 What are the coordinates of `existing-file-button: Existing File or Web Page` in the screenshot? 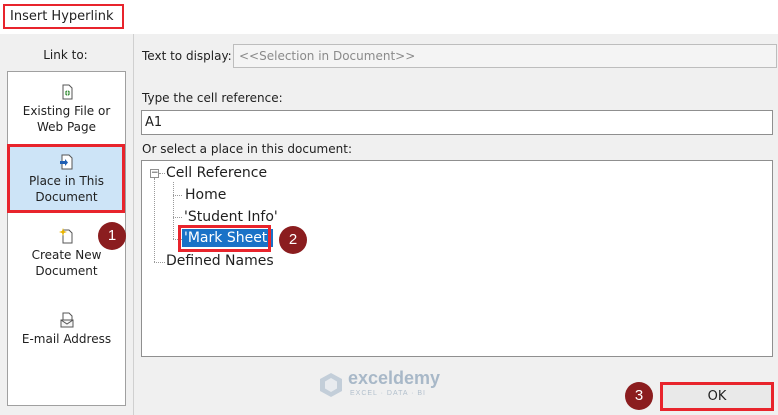 It's located at (66, 115).